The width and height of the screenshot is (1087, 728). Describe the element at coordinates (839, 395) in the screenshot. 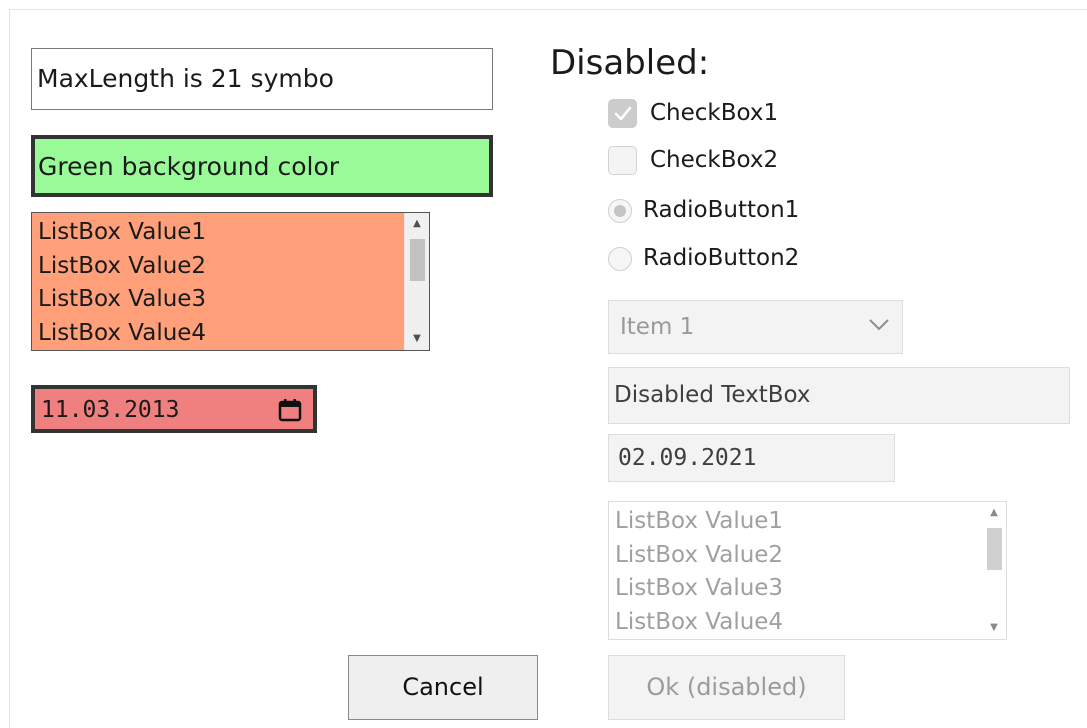

I see `disabled-textbox: Disabled TextBox` at that location.